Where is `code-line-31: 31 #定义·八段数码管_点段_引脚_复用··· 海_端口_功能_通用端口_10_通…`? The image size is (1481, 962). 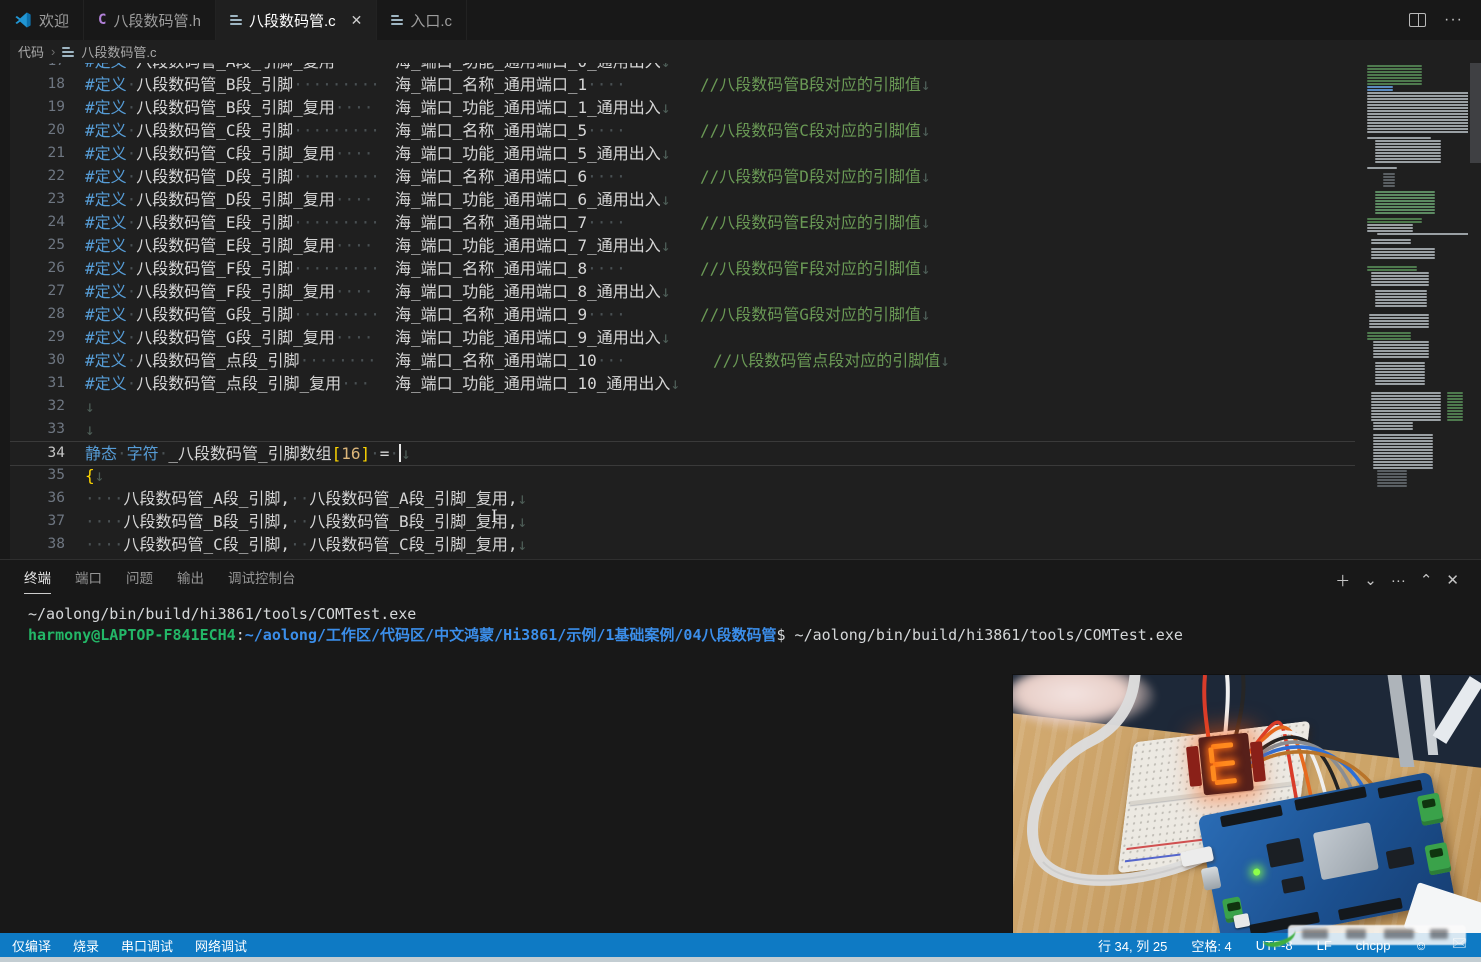 code-line-31: 31 #定义·八段数码管_点段_引脚_复用··· 海_端口_功能_通用端口_10_通… is located at coordinates (682, 383).